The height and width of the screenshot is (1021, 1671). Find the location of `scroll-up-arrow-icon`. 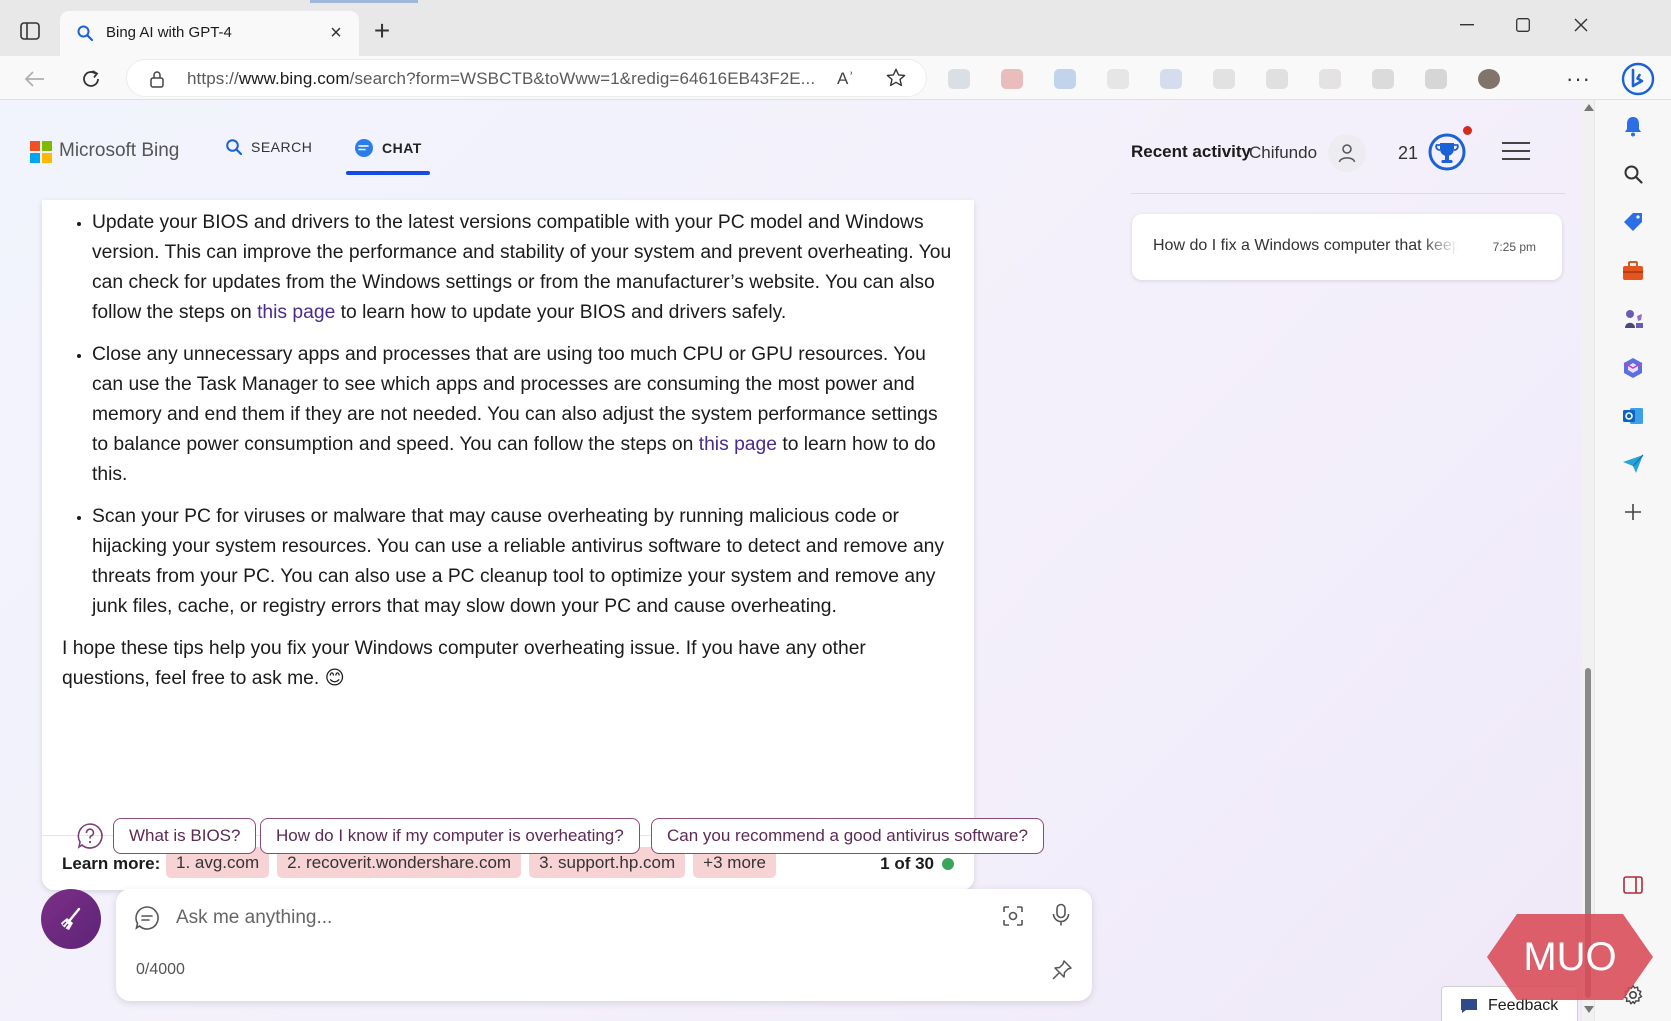

scroll-up-arrow-icon is located at coordinates (1589, 107).